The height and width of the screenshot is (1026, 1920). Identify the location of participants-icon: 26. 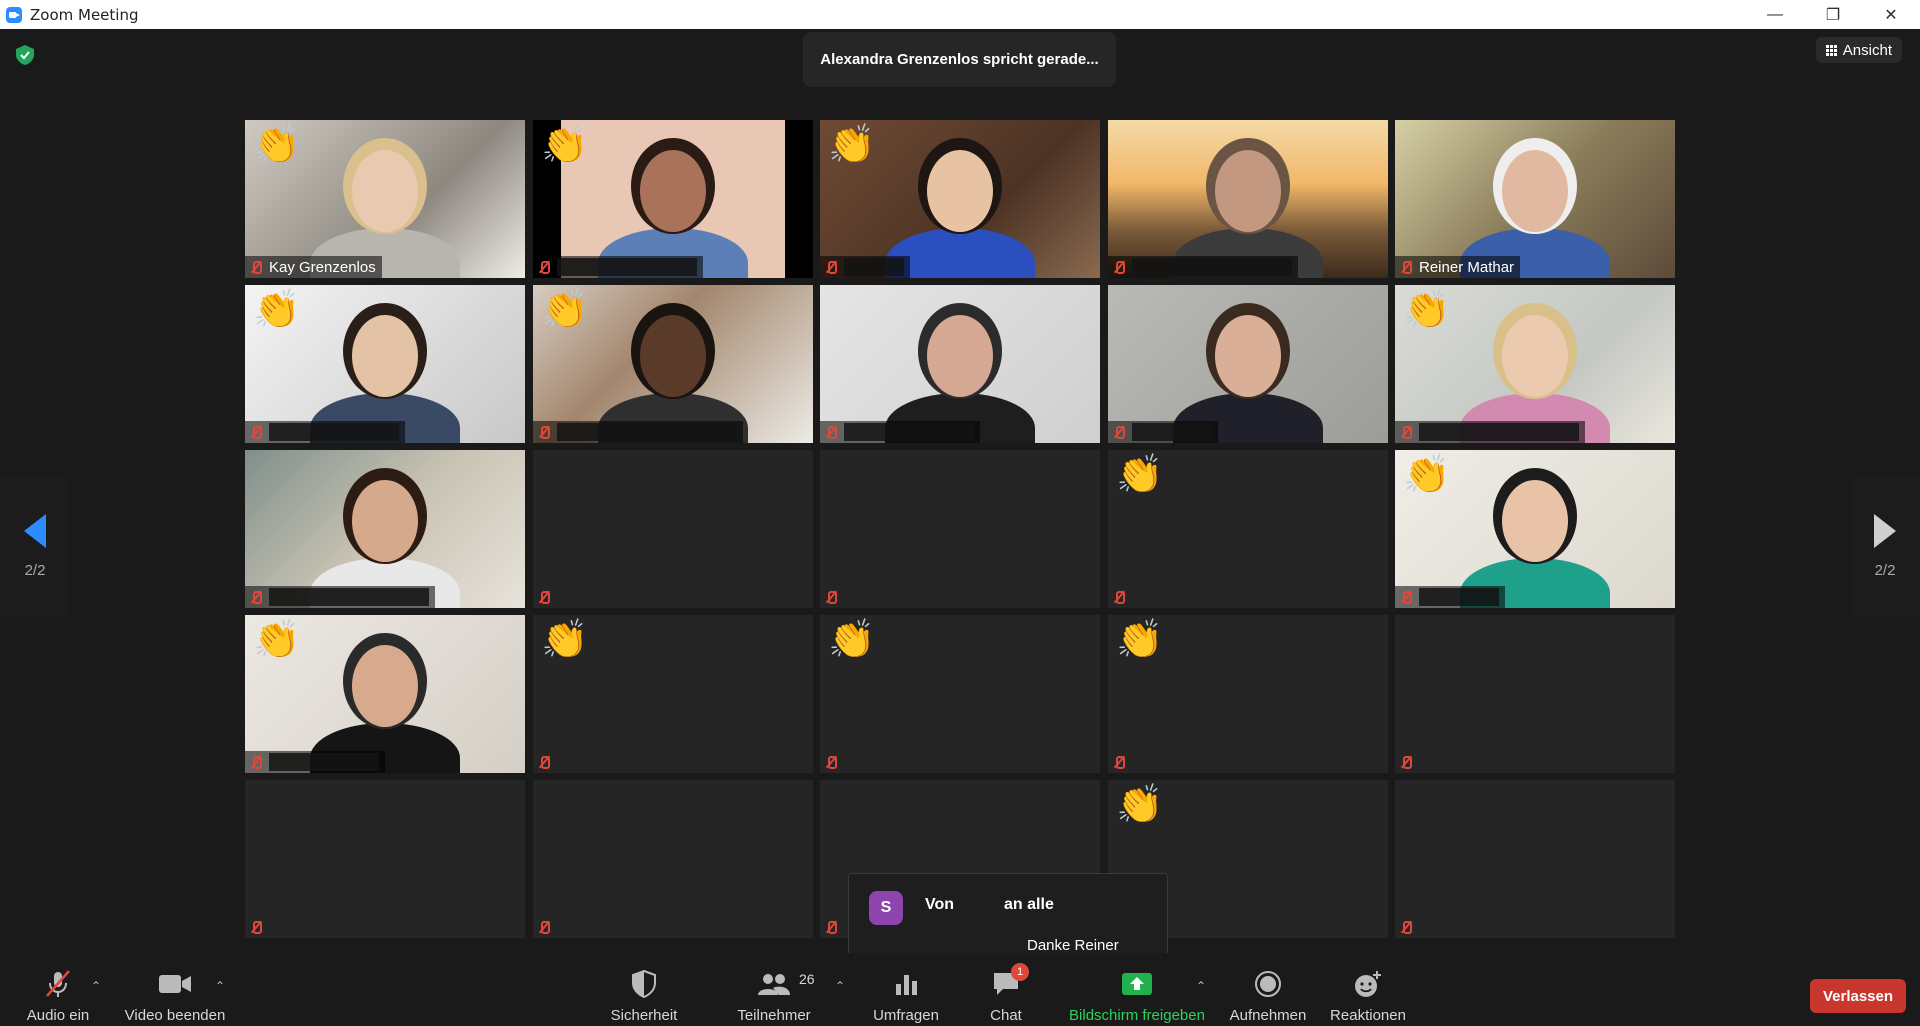
(786, 984).